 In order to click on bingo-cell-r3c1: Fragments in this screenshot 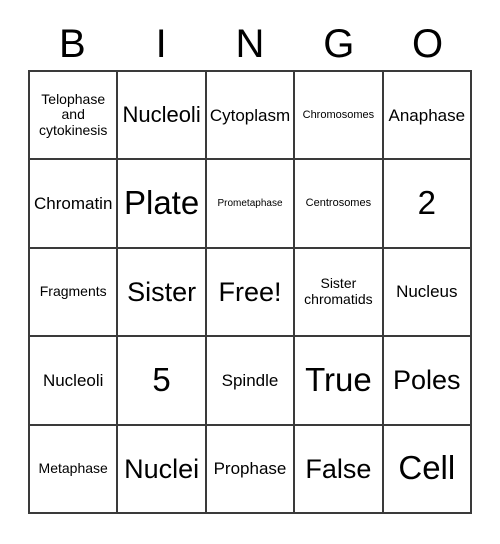, I will do `click(74, 293)`.